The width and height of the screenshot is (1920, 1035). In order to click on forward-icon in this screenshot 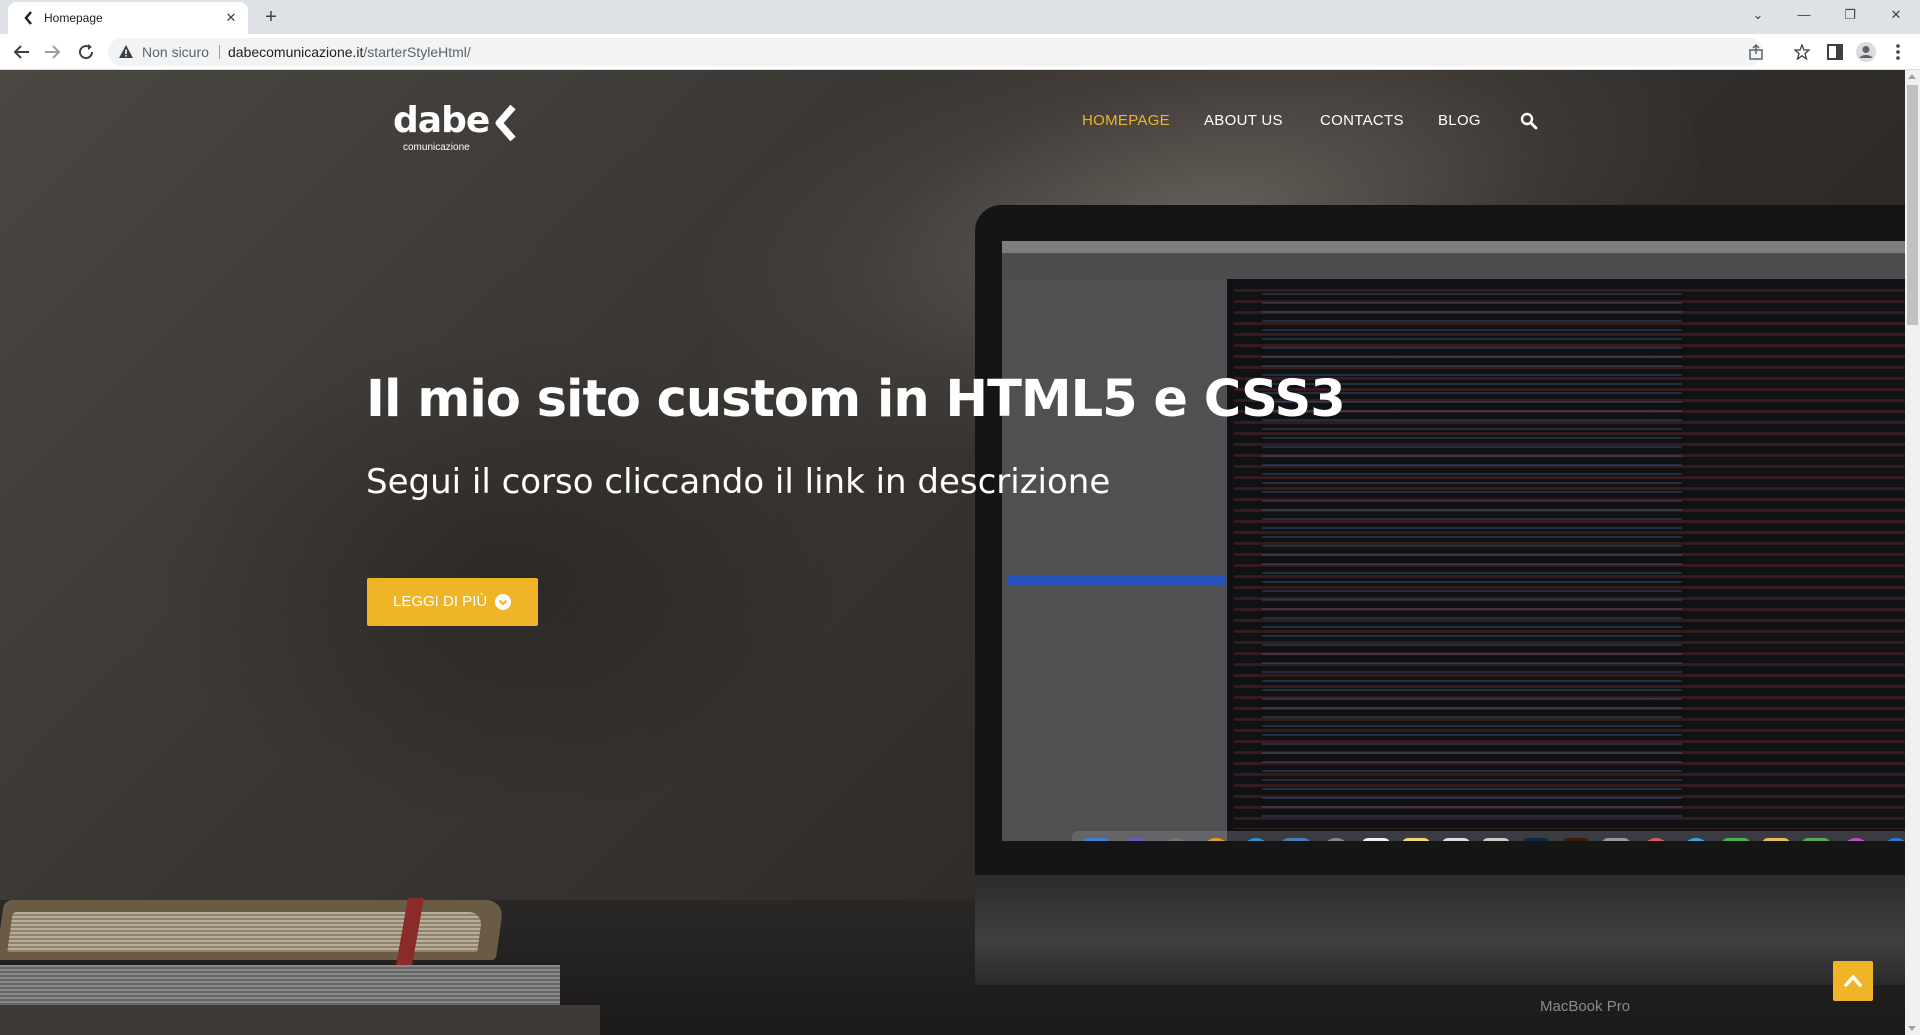, I will do `click(52, 52)`.